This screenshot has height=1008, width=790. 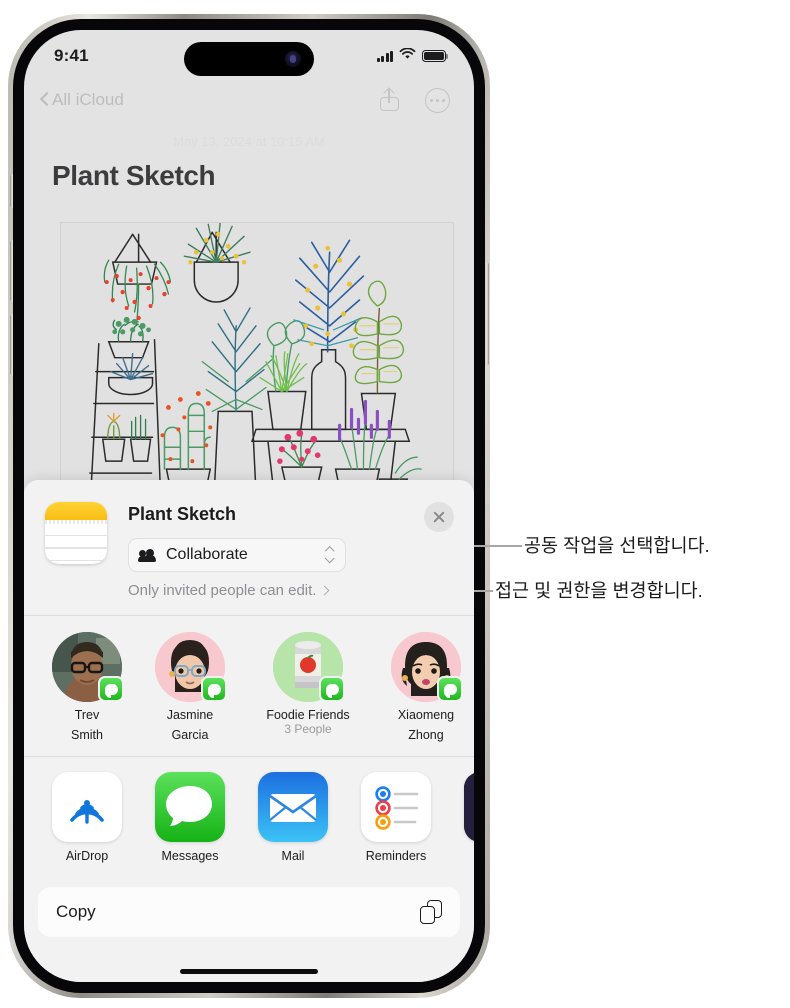 What do you see at coordinates (396, 807) in the screenshot?
I see `reminders-icon` at bounding box center [396, 807].